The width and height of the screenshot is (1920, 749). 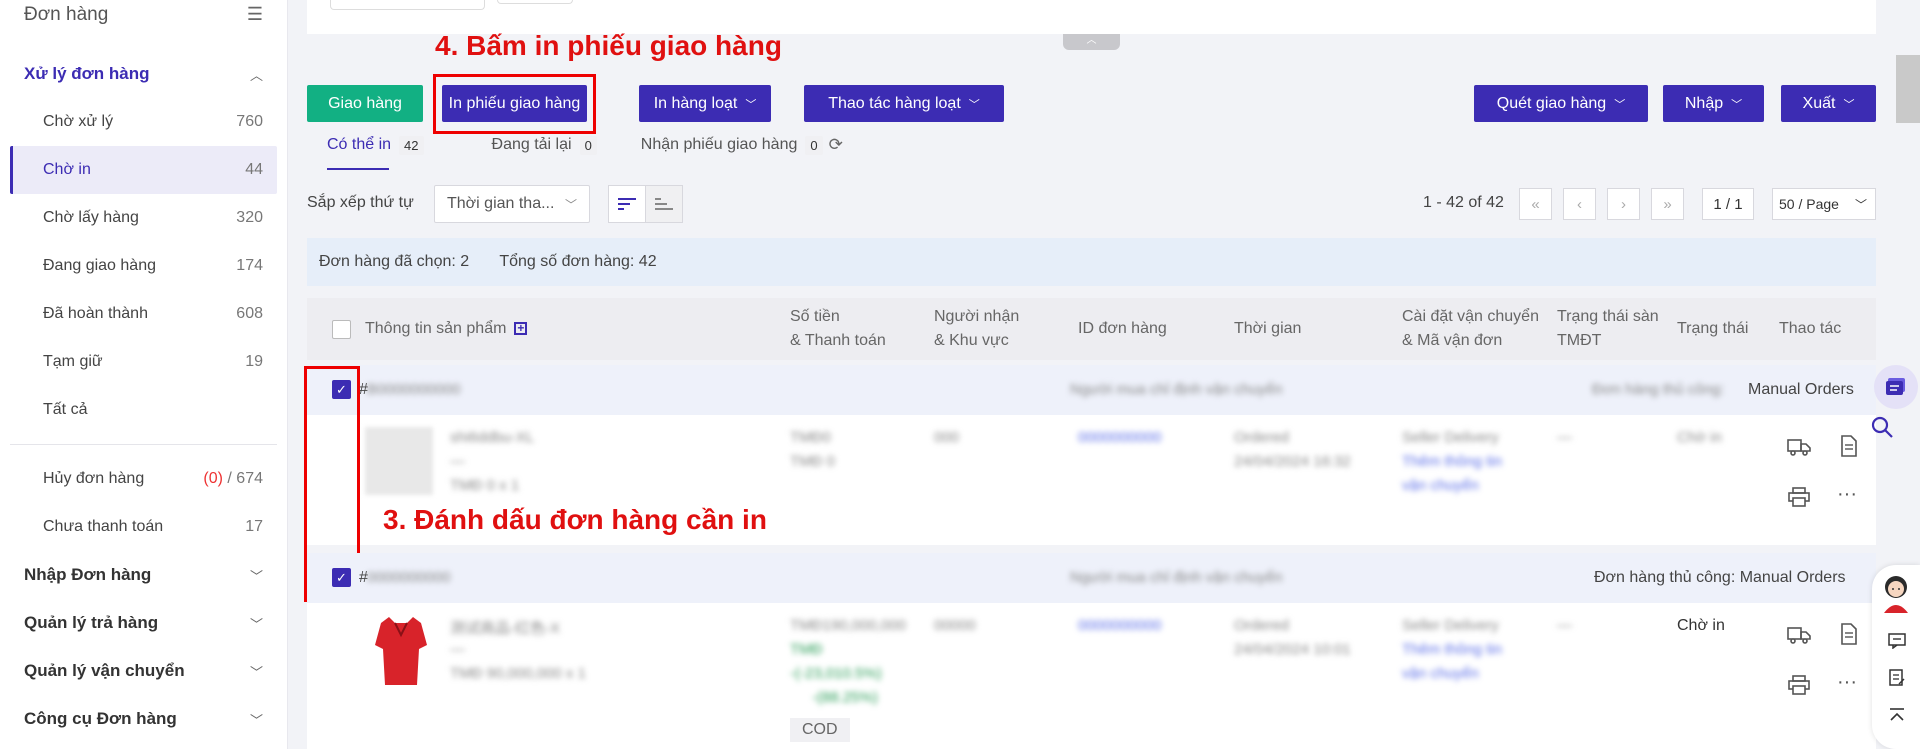 I want to click on sidebar-item-count: 174, so click(x=249, y=265).